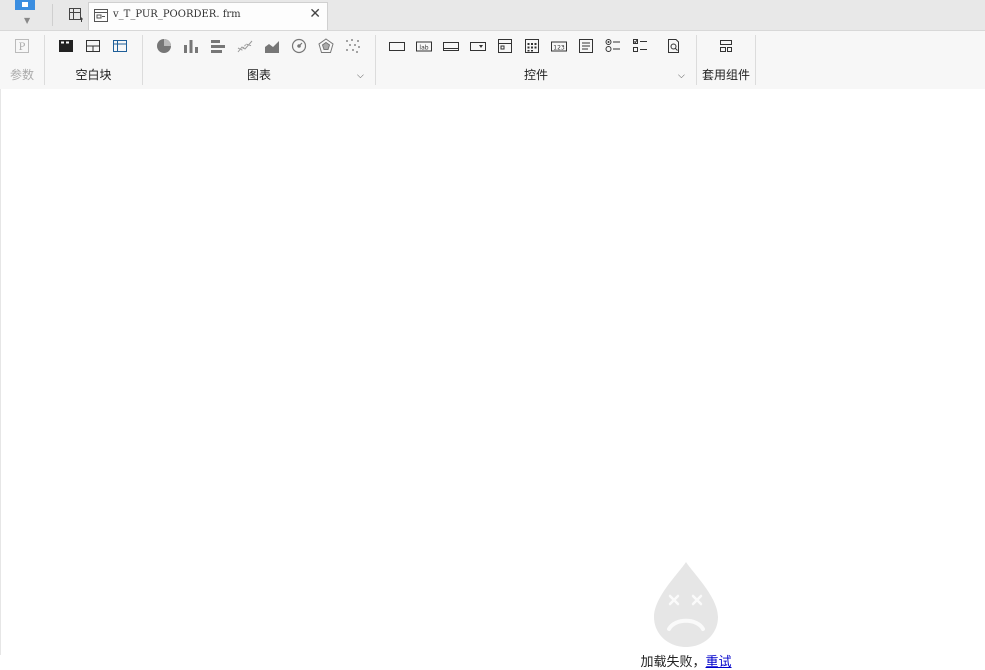  I want to click on param-group: P 参数, so click(22, 60).